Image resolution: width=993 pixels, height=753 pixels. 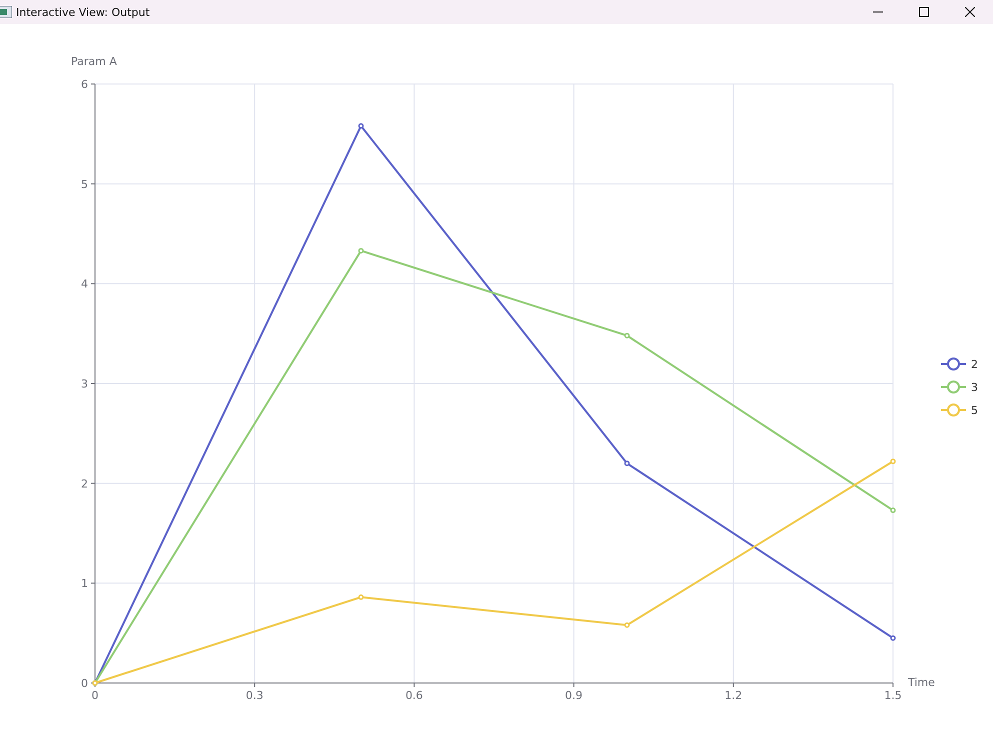 I want to click on x-tick-label: 0, so click(x=95, y=695).